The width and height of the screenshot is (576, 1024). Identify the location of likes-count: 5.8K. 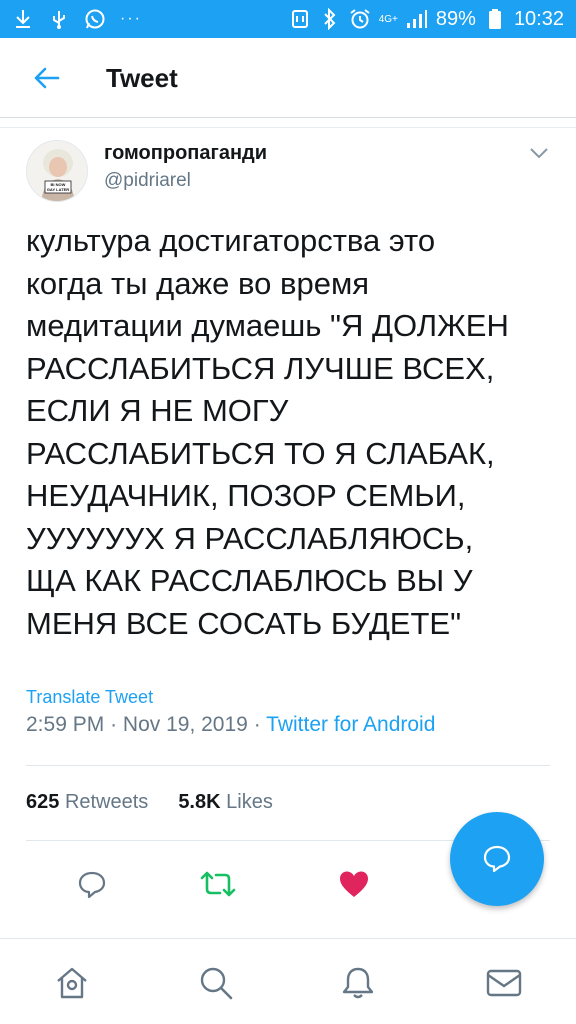
(199, 802).